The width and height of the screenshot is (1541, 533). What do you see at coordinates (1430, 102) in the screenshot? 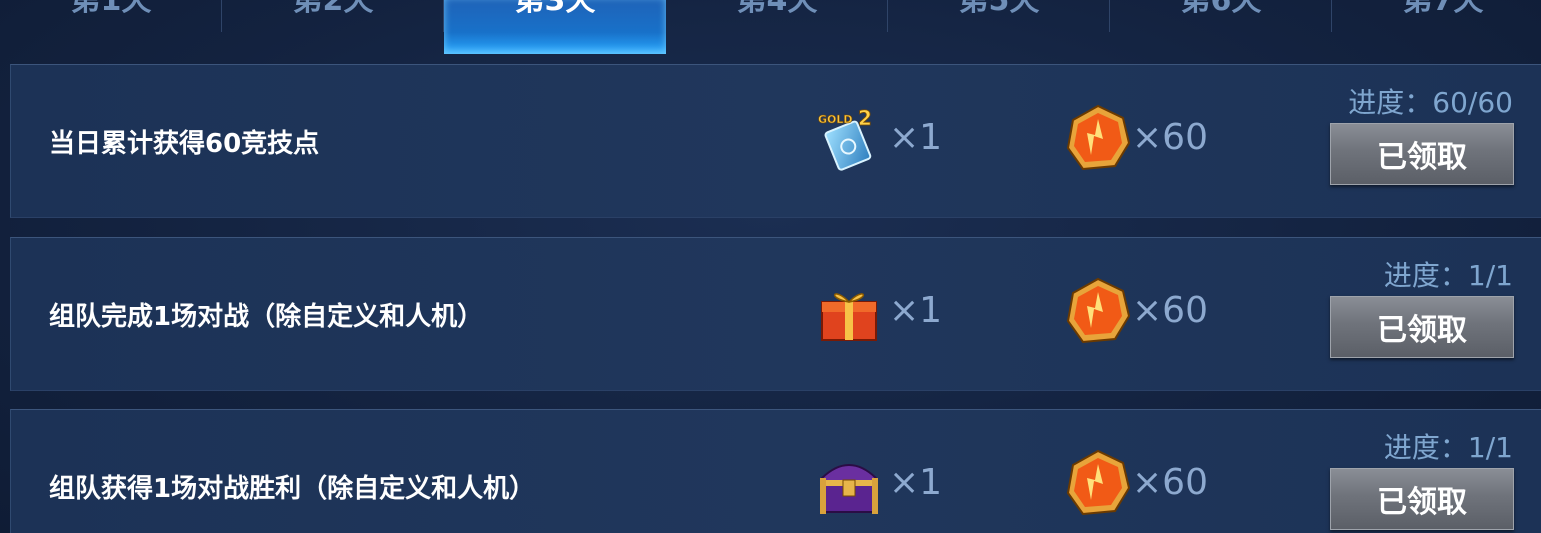
I see `progress-text: 进度：60/60` at bounding box center [1430, 102].